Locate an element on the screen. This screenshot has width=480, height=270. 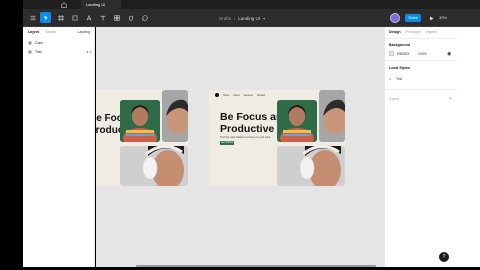
background-label: Background is located at coordinates (399, 45).